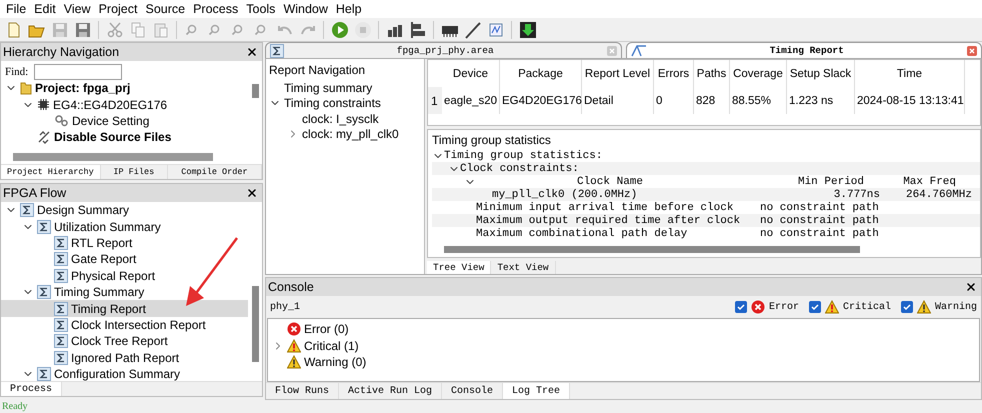 The height and width of the screenshot is (413, 982). What do you see at coordinates (124, 292) in the screenshot?
I see `tree-item: Timing Summary` at bounding box center [124, 292].